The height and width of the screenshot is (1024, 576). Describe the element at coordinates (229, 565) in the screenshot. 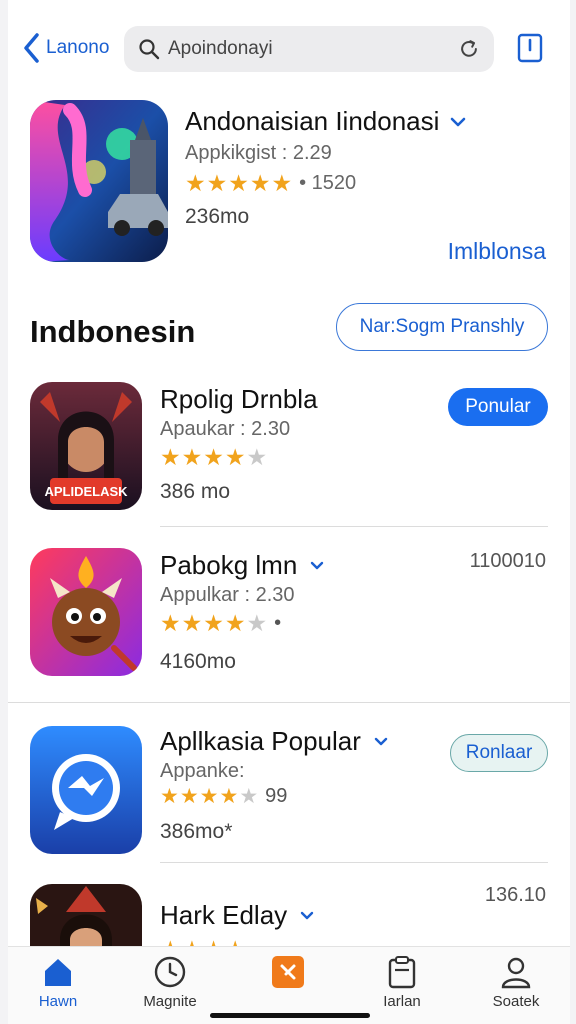

I see `app-name: Pabokg lmn` at that location.